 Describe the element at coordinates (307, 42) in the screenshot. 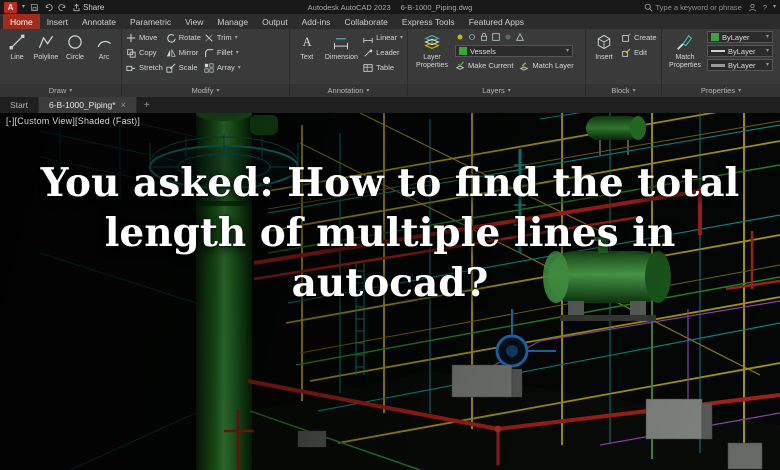

I see `text-icon: A` at that location.